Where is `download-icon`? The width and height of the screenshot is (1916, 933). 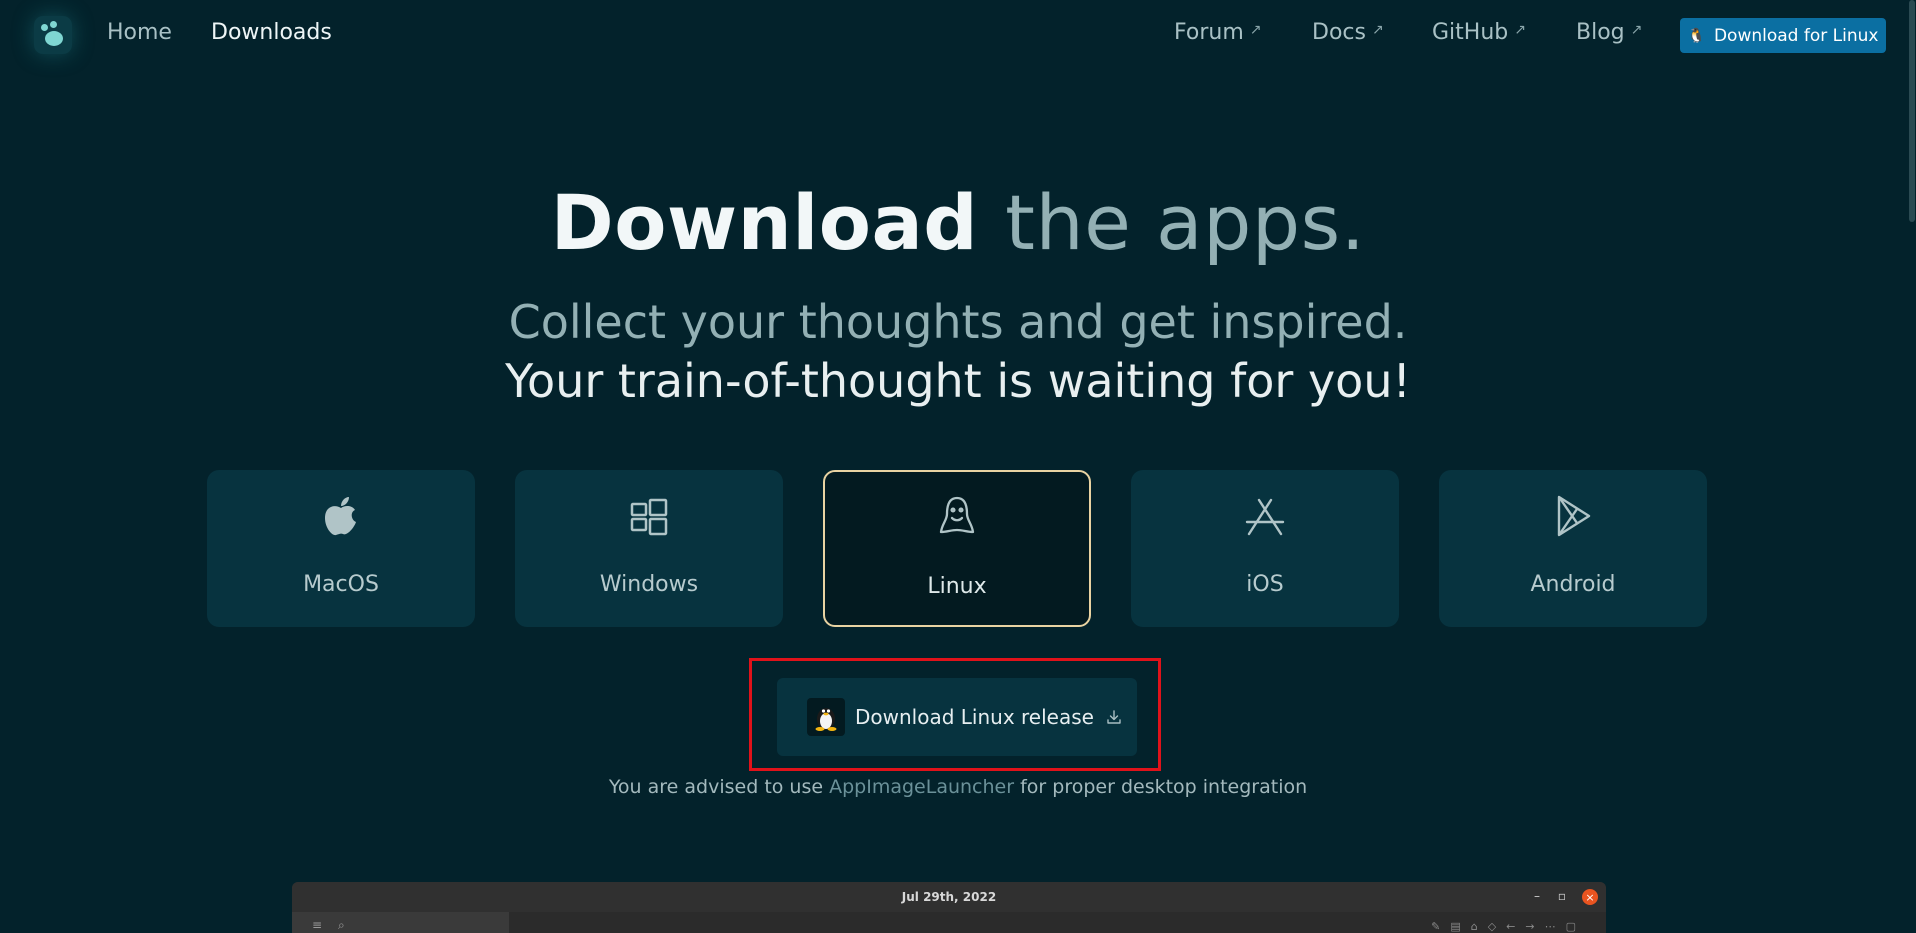 download-icon is located at coordinates (1114, 717).